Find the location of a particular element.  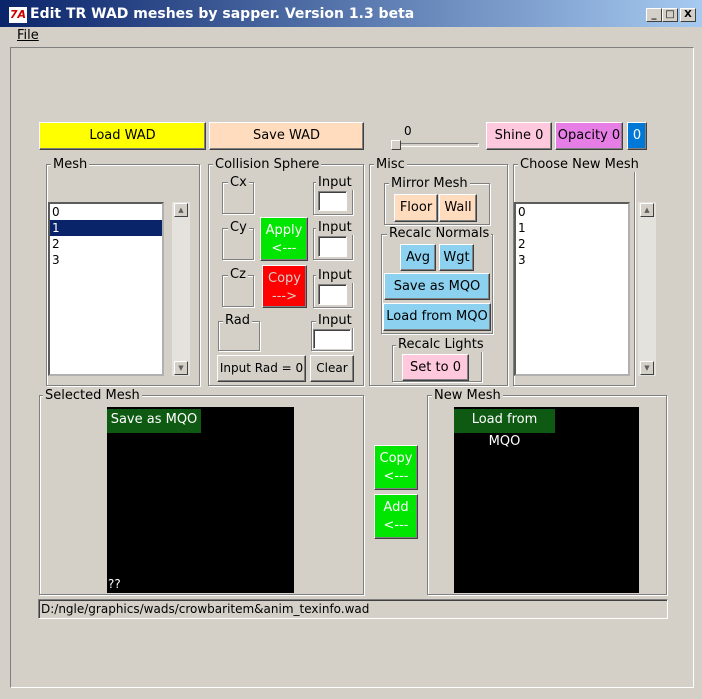

shine-button: Shine 0 is located at coordinates (519, 136).